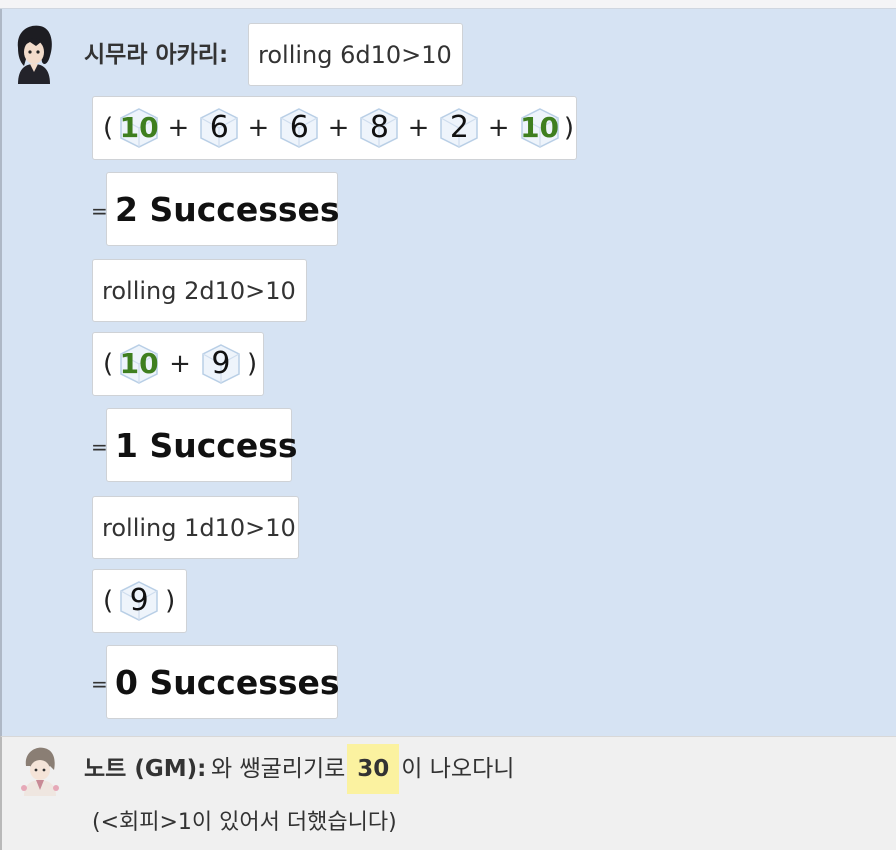 This screenshot has width=896, height=850. Describe the element at coordinates (373, 769) in the screenshot. I see `highlighted-total: 30` at that location.